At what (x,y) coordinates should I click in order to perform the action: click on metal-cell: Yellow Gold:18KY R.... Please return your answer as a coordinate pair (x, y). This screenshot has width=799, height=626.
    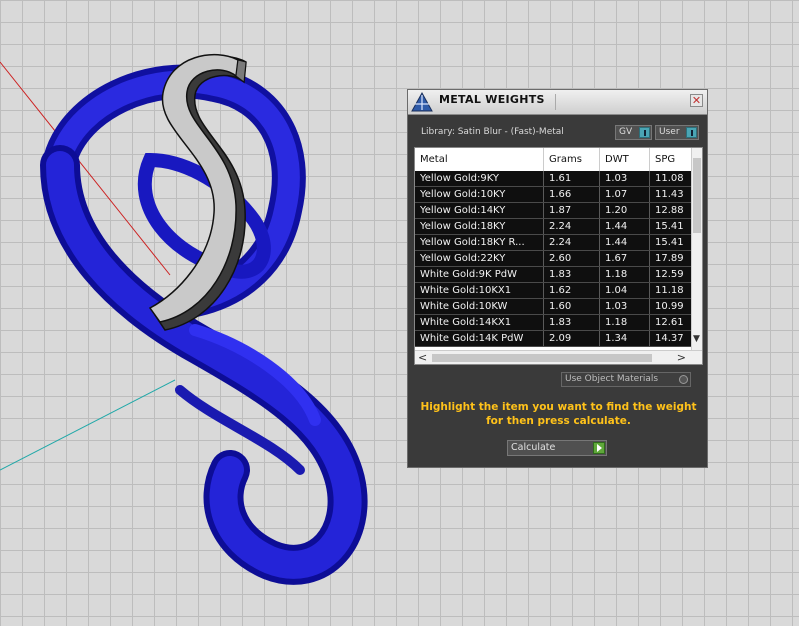
    Looking at the image, I should click on (479, 242).